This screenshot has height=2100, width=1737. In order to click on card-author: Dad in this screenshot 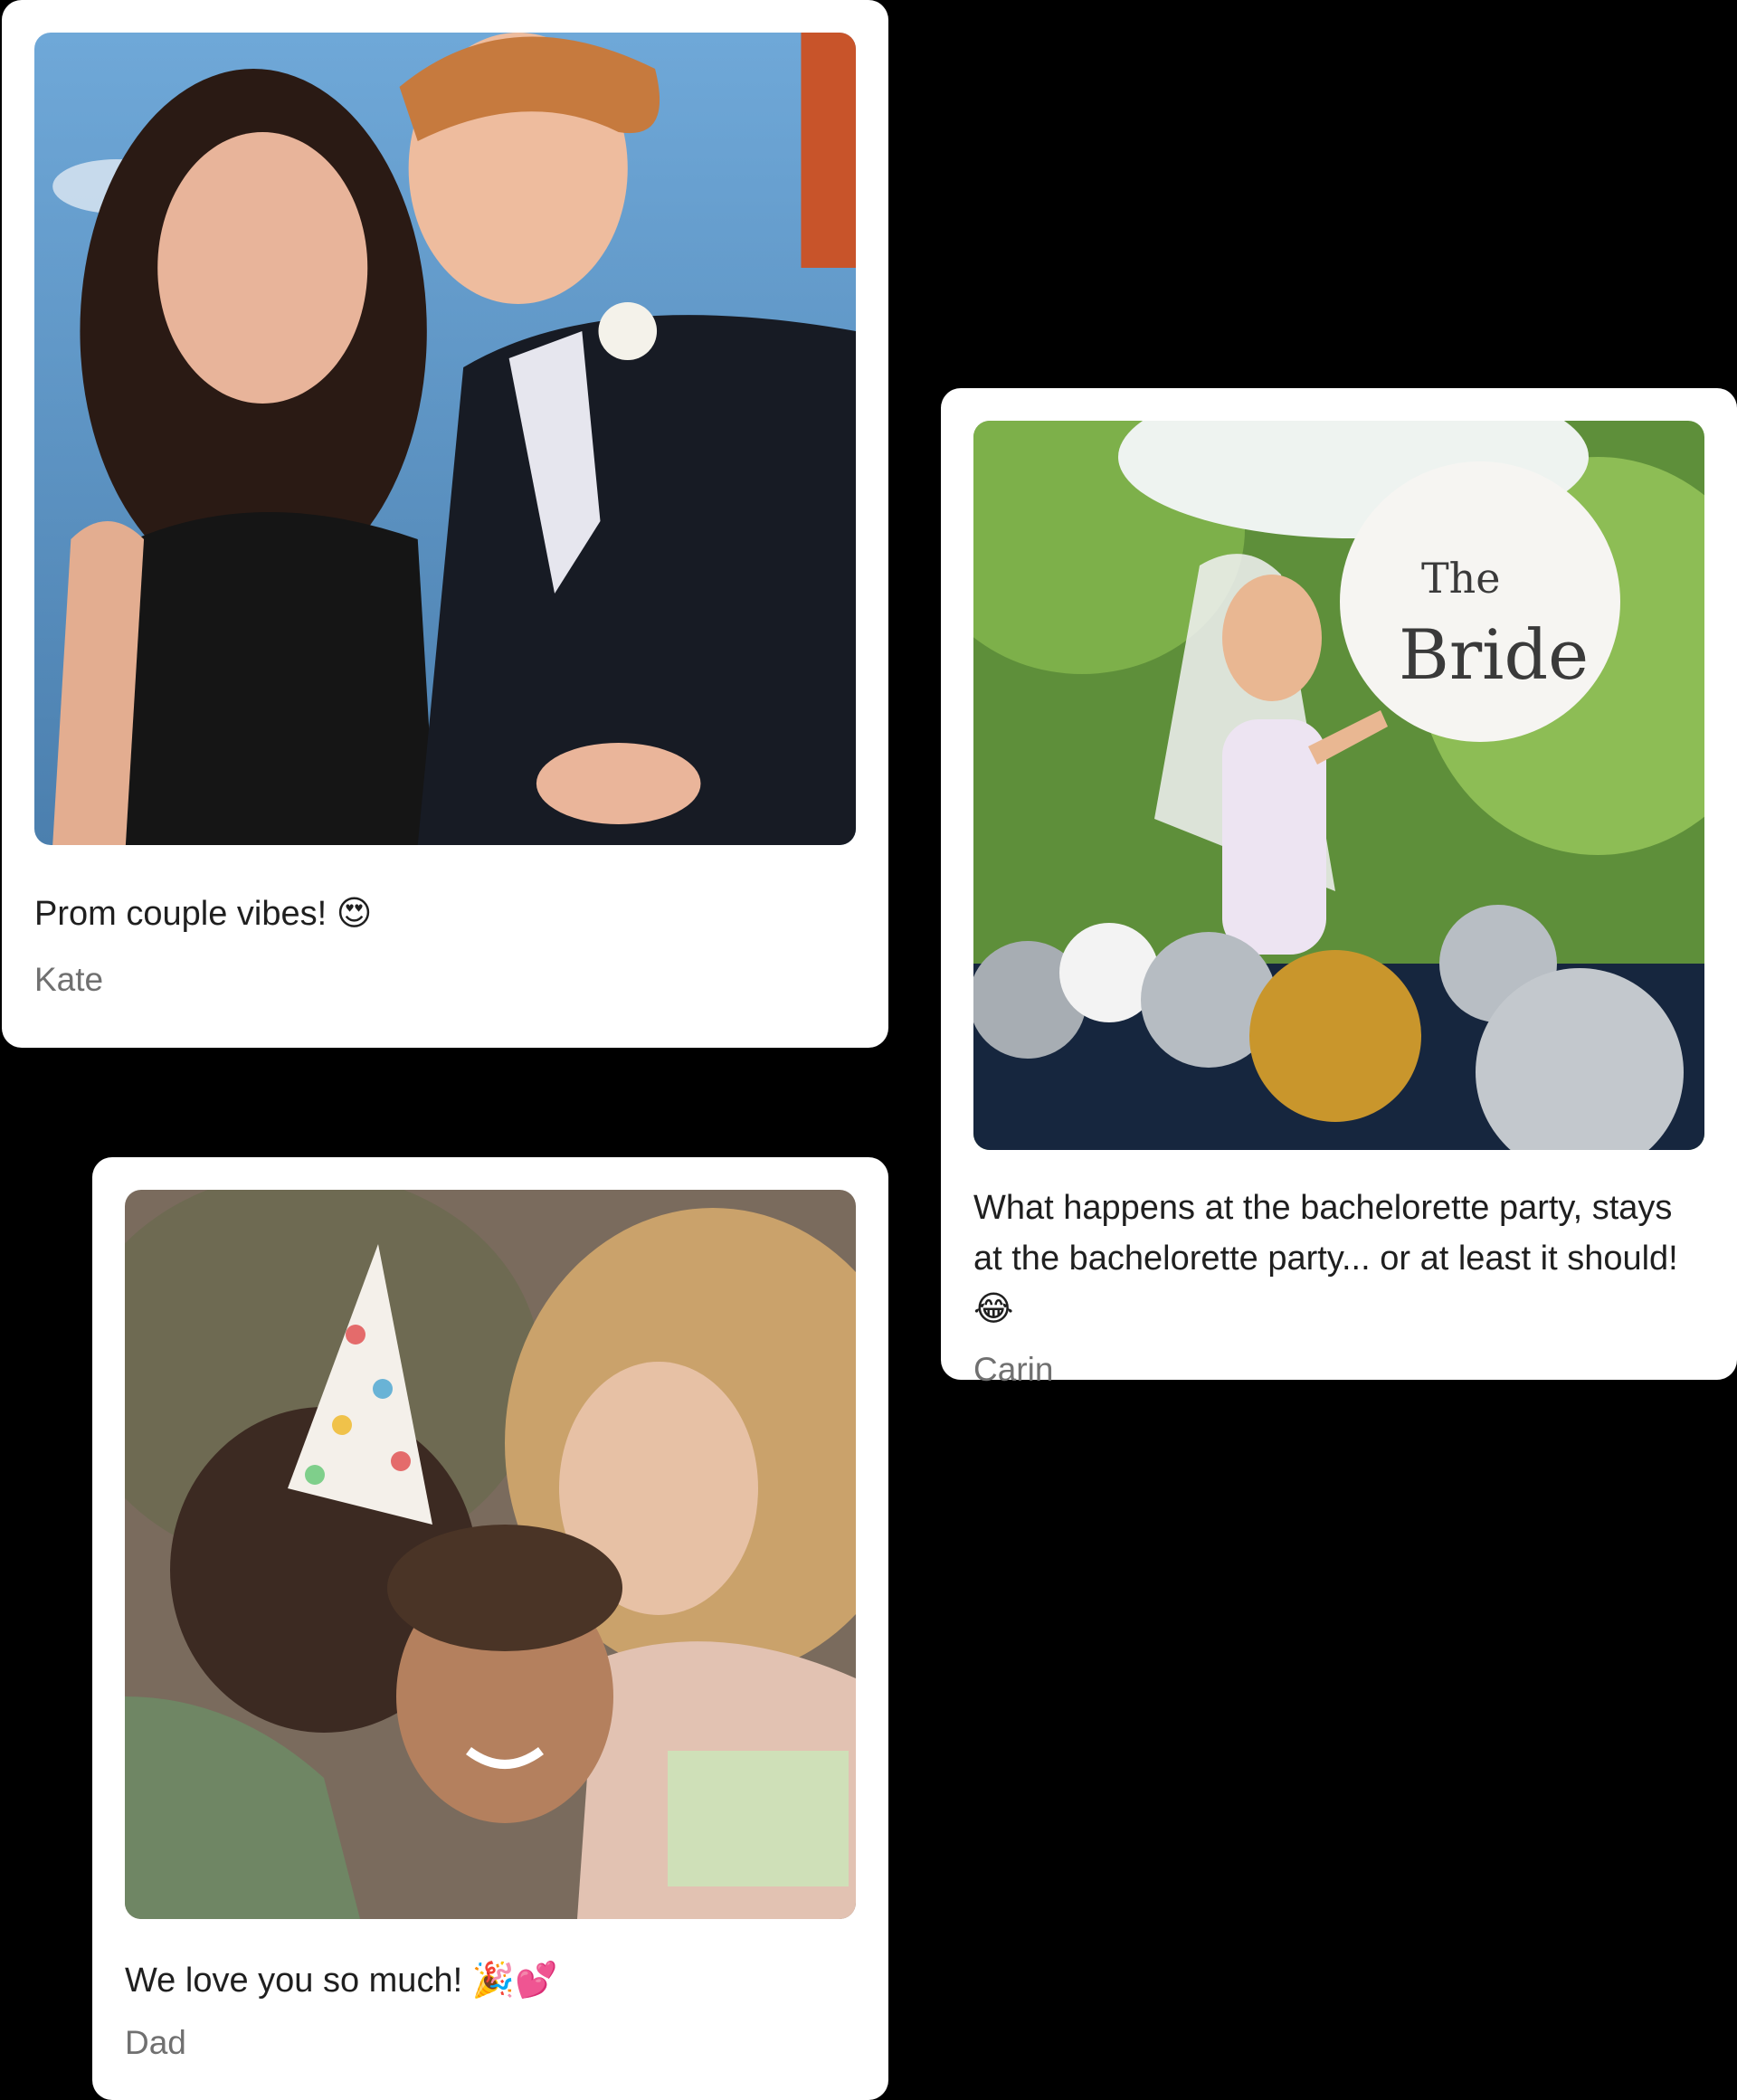, I will do `click(155, 2042)`.